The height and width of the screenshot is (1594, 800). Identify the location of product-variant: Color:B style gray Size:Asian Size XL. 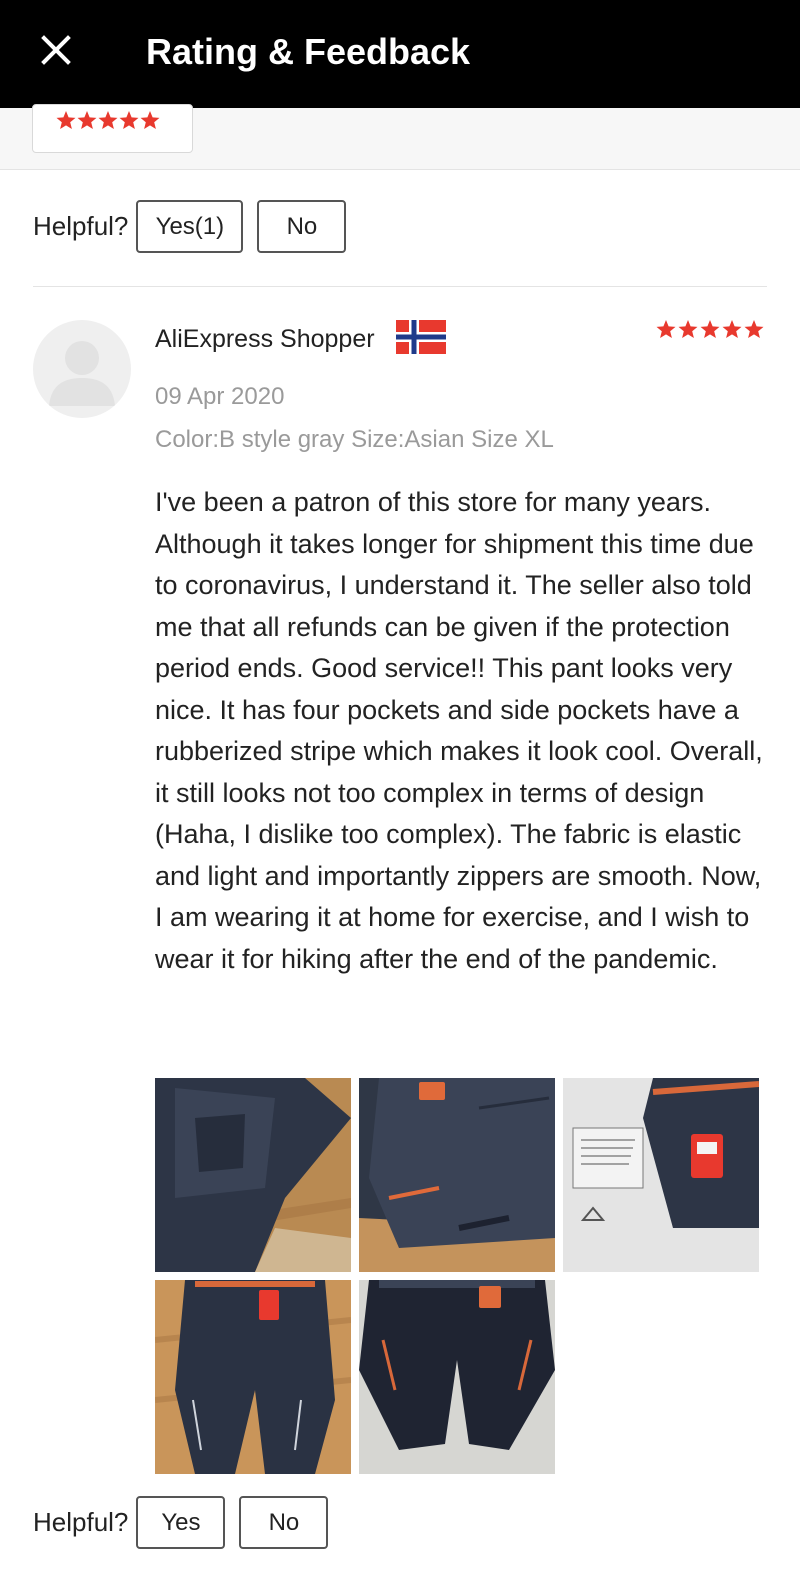
(354, 439).